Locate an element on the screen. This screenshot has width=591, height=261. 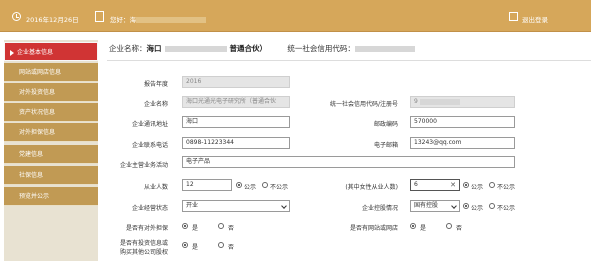
email-input: 13243@qq.com is located at coordinates (462, 143).